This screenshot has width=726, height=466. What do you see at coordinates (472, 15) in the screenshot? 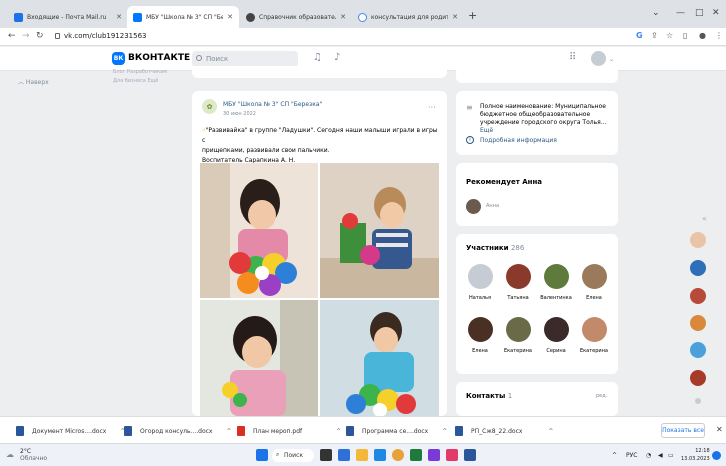
I see `new-tab-button: +` at bounding box center [472, 15].